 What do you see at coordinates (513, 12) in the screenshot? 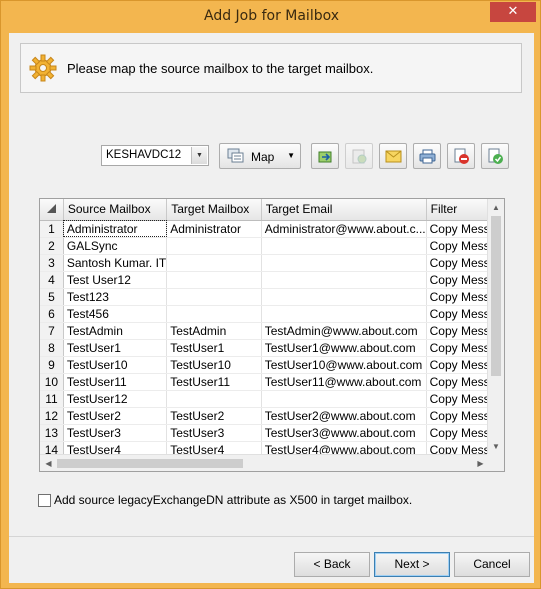
I see `close-button: ✕` at bounding box center [513, 12].